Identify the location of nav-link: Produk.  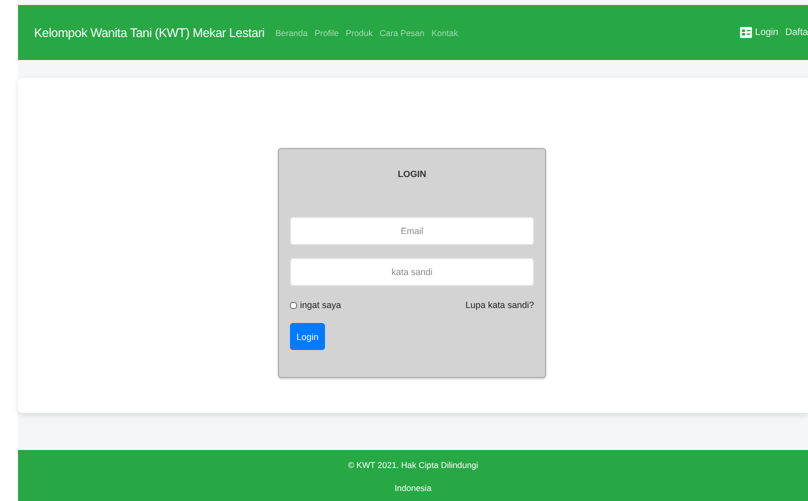
(359, 33).